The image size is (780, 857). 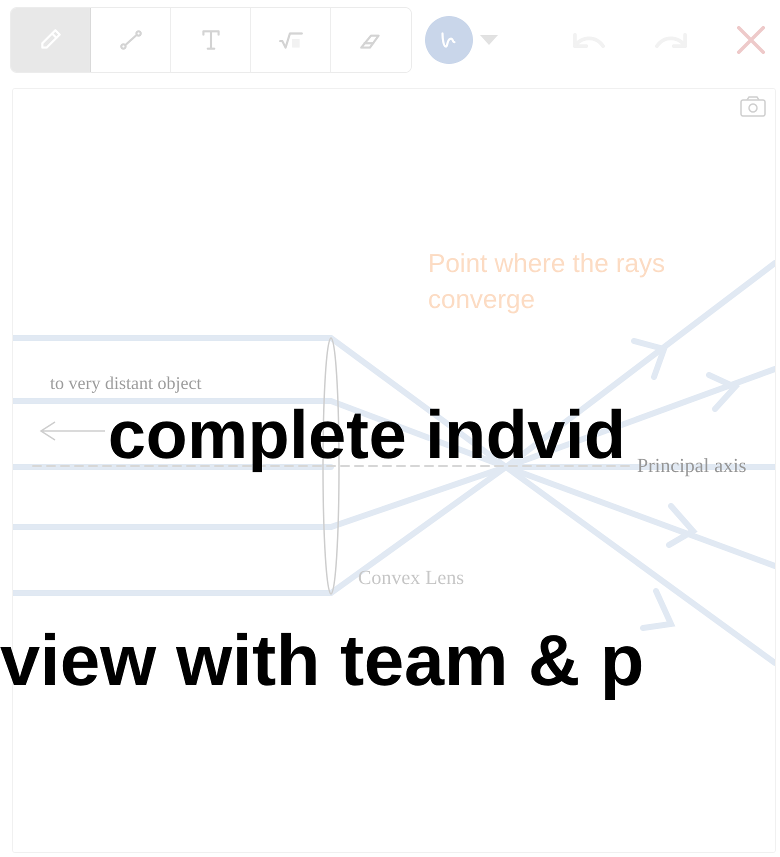 I want to click on overlay-caption: view with team & p, so click(x=322, y=662).